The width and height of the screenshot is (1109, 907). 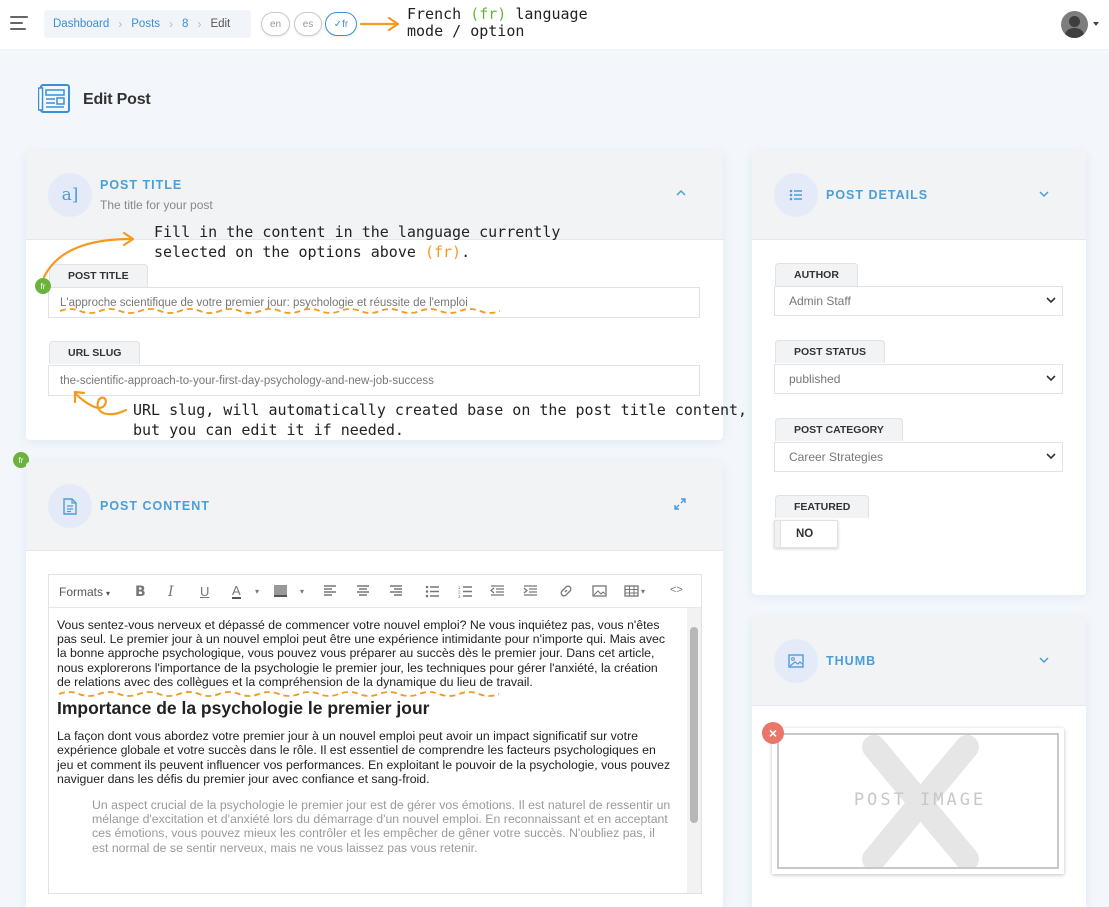 I want to click on thumbnail-frame: POST IMAGE, so click(x=918, y=801).